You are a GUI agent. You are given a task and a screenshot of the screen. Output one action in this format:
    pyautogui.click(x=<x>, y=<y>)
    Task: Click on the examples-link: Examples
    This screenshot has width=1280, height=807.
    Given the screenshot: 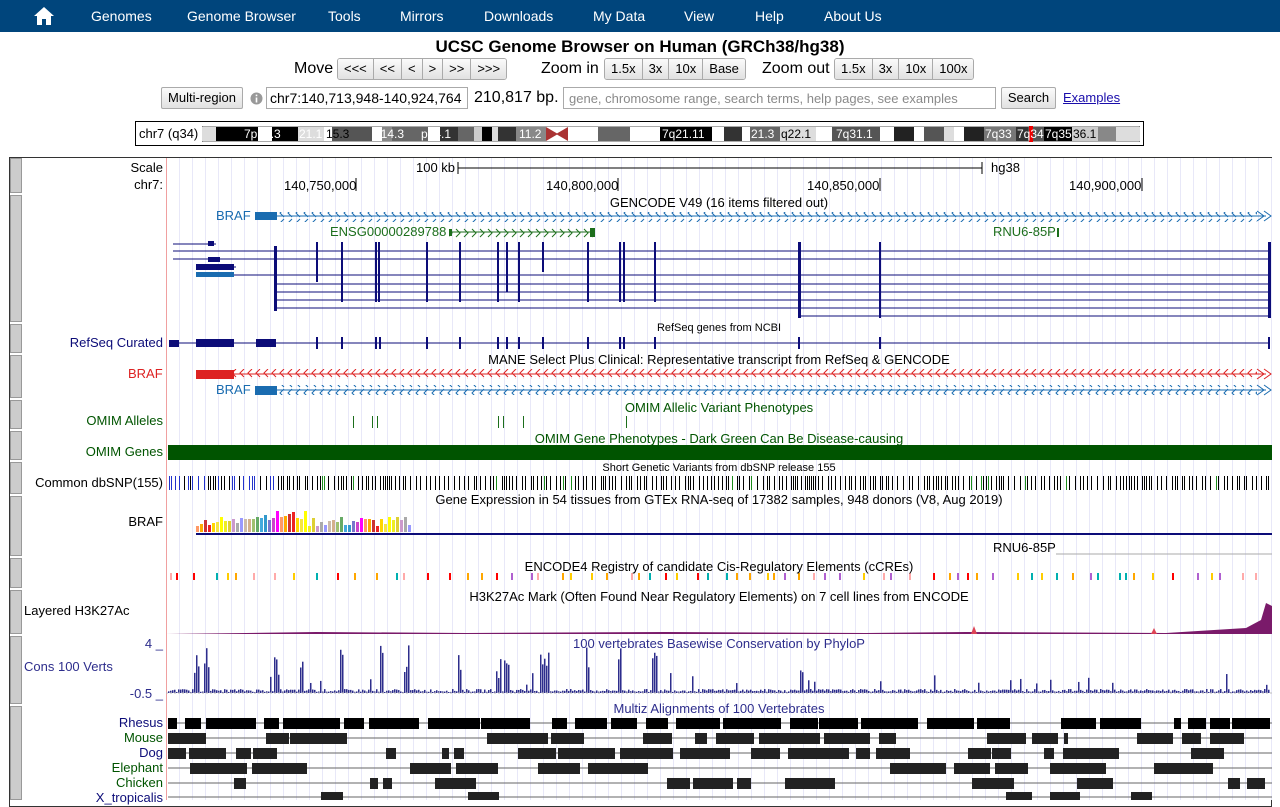 What is the action you would take?
    pyautogui.click(x=1091, y=97)
    